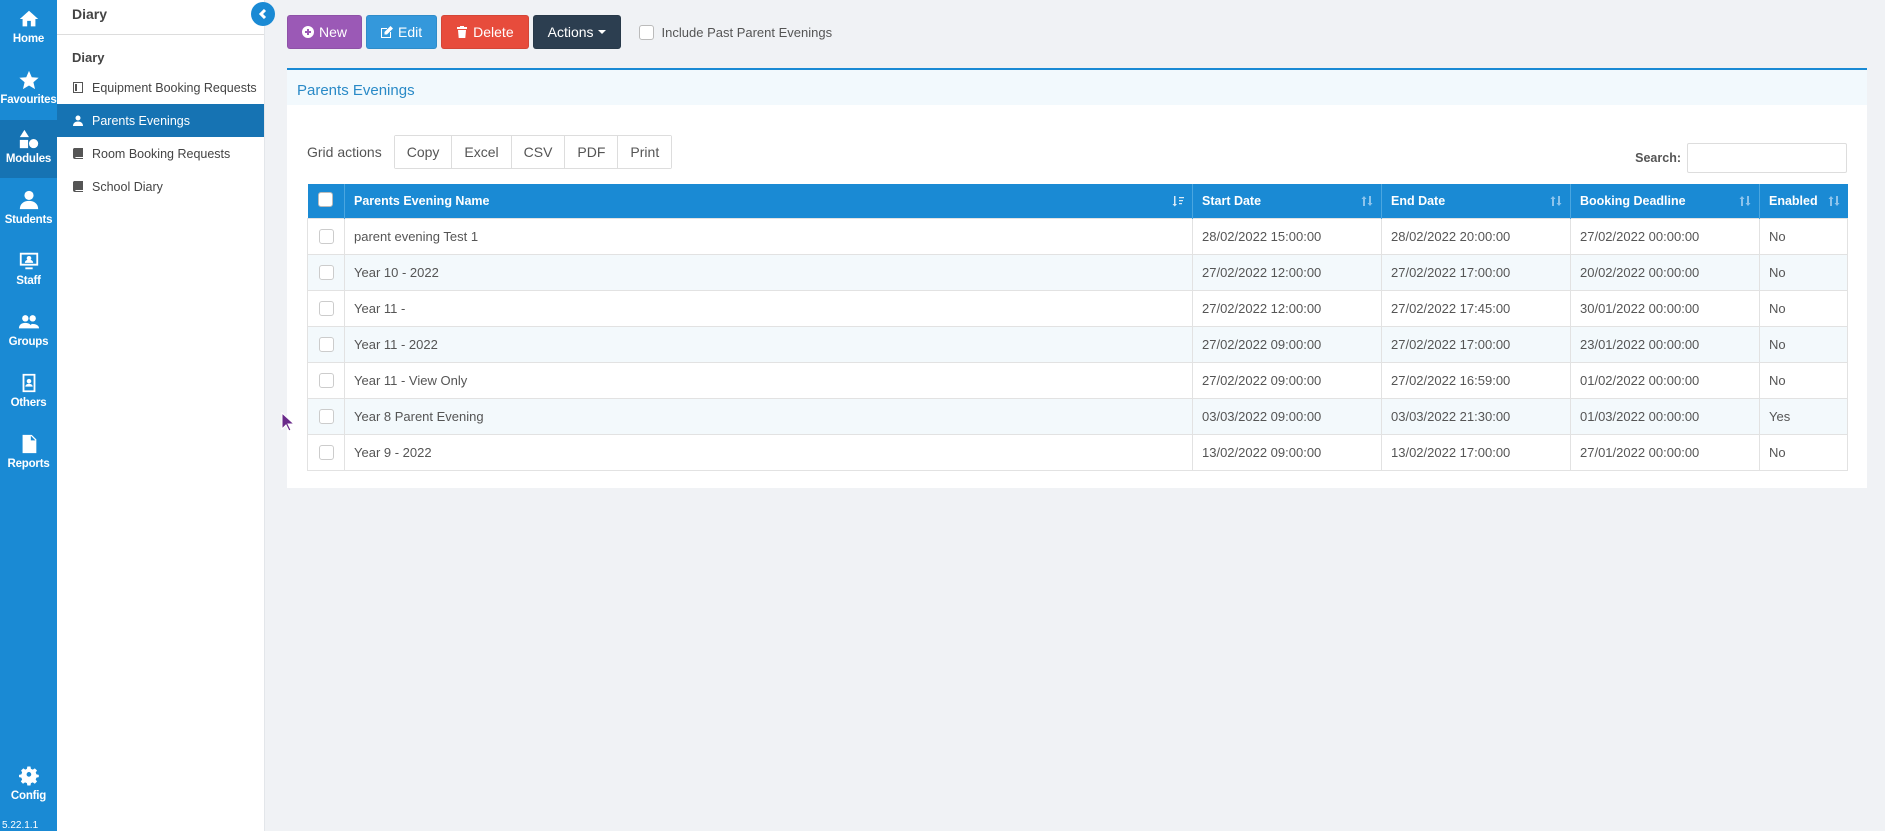  What do you see at coordinates (1658, 158) in the screenshot?
I see `search-label: Search:` at bounding box center [1658, 158].